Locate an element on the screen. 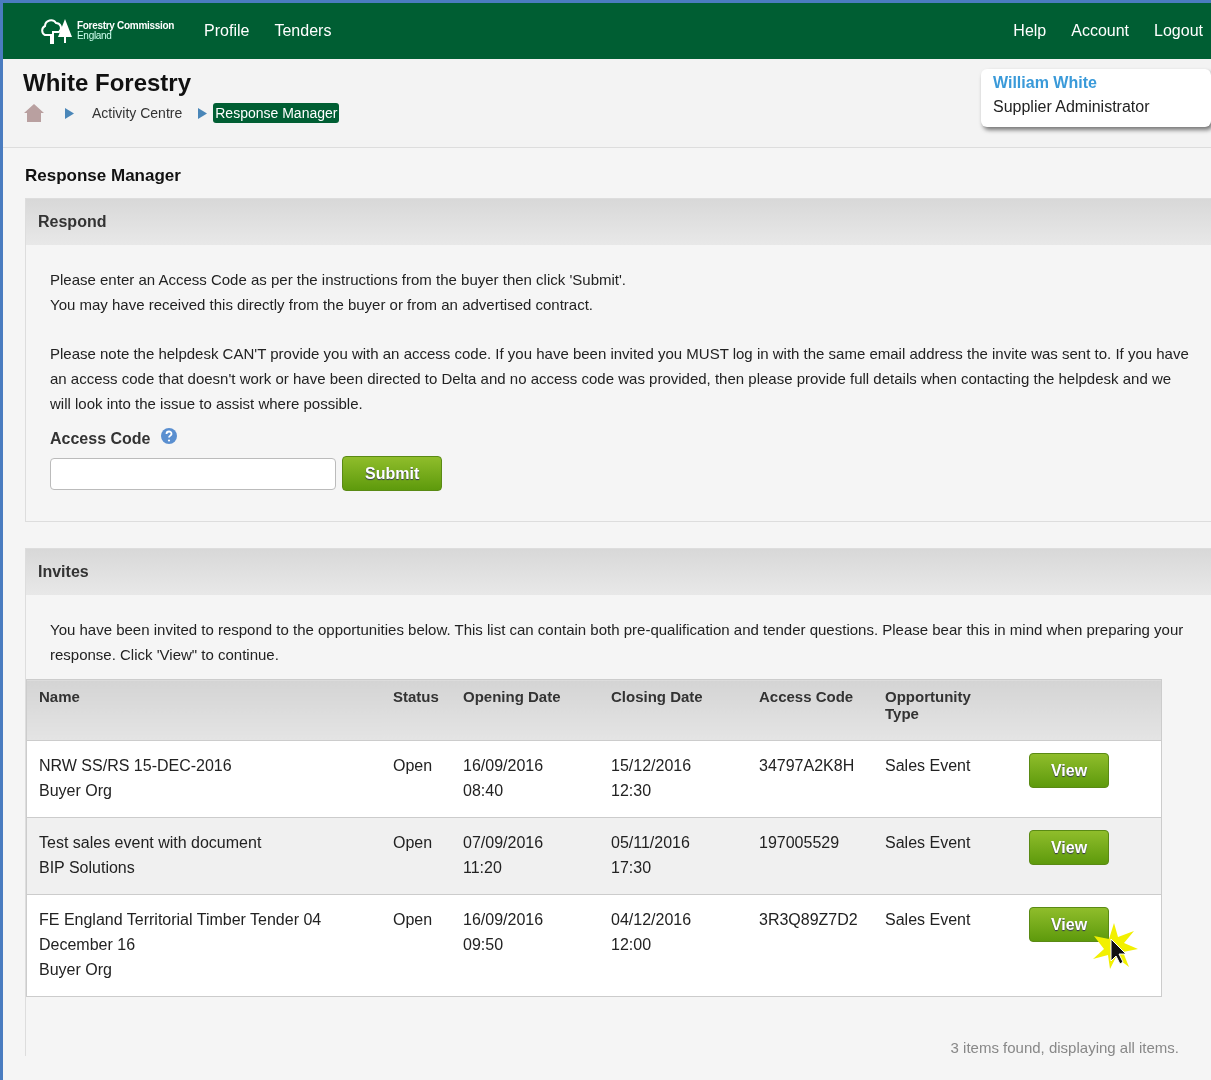 This screenshot has width=1211, height=1080. tree-logo-icon is located at coordinates (57, 31).